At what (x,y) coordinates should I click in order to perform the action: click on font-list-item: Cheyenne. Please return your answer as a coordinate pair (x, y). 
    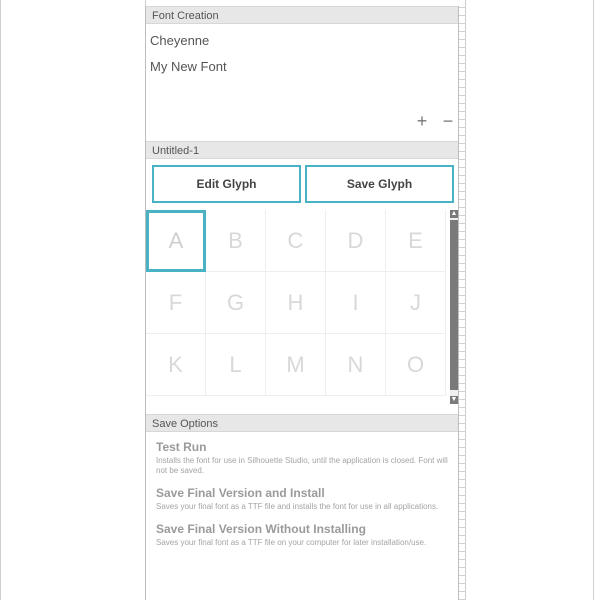
    Looking at the image, I should click on (302, 41).